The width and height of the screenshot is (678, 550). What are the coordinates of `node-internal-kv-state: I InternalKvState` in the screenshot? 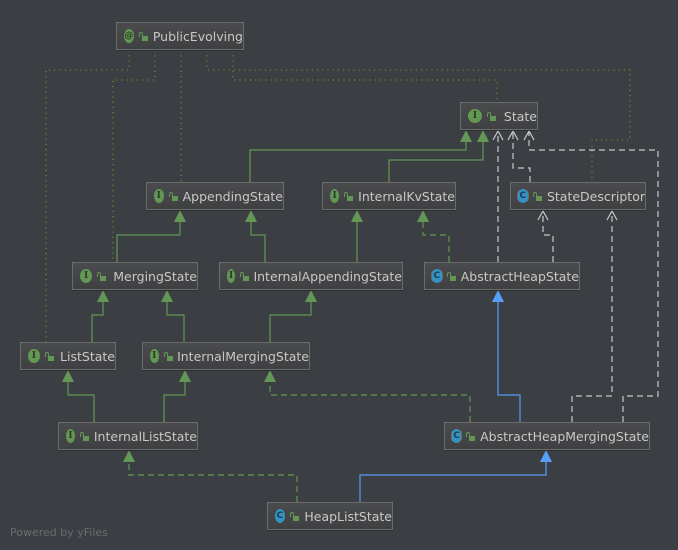 It's located at (389, 196).